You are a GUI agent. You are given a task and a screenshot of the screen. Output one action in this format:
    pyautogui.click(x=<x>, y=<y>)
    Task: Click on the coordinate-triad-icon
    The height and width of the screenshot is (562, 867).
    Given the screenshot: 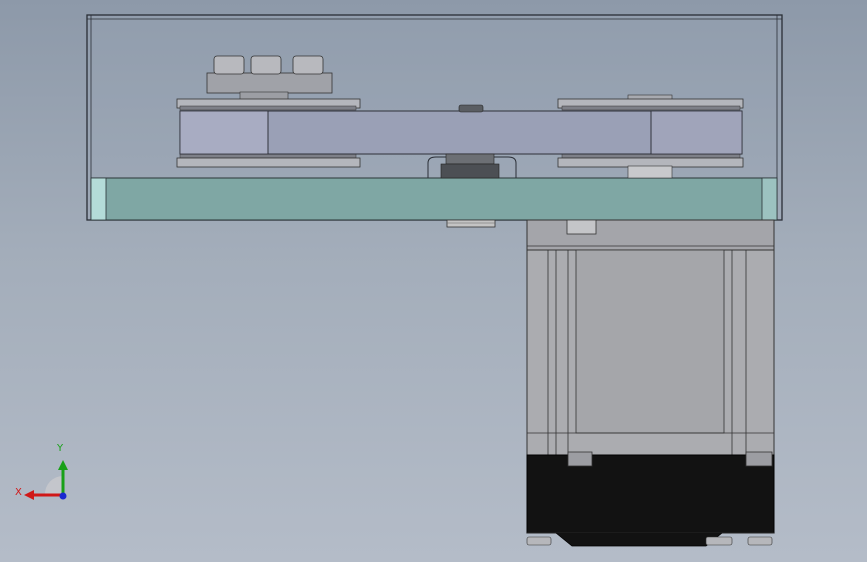 What is the action you would take?
    pyautogui.click(x=46, y=480)
    